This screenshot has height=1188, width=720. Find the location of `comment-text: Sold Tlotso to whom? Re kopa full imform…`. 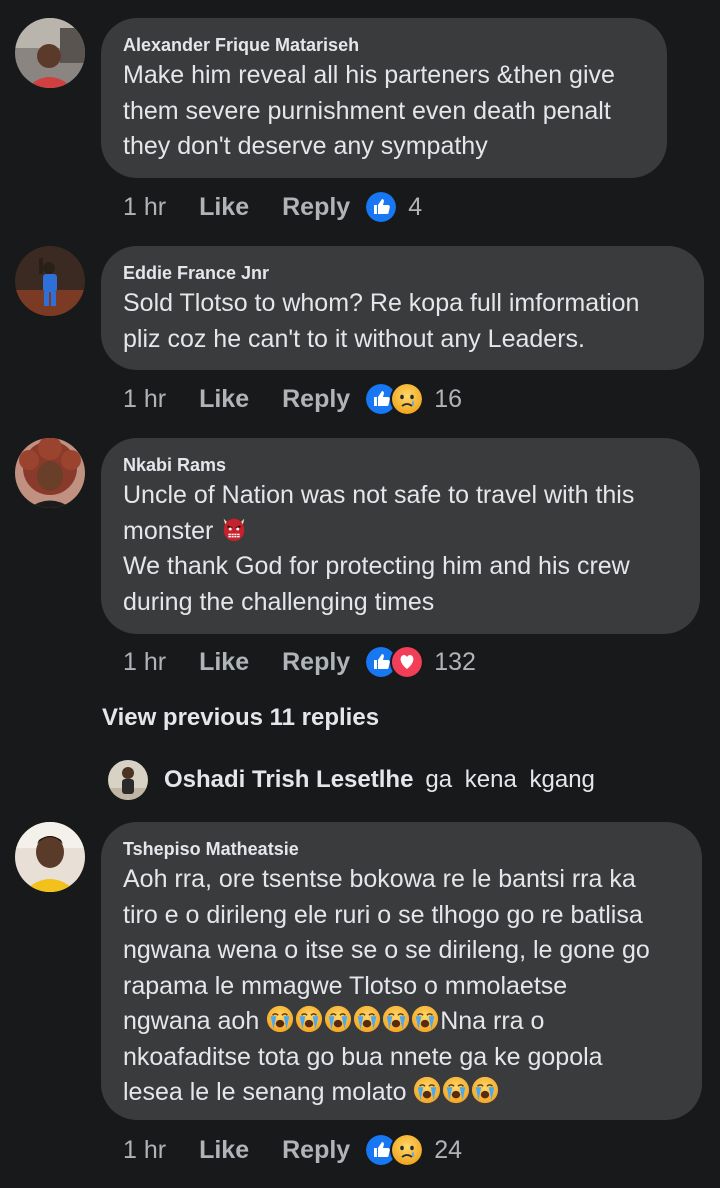

comment-text: Sold Tlotso to whom? Re kopa full imform… is located at coordinates (402, 321).